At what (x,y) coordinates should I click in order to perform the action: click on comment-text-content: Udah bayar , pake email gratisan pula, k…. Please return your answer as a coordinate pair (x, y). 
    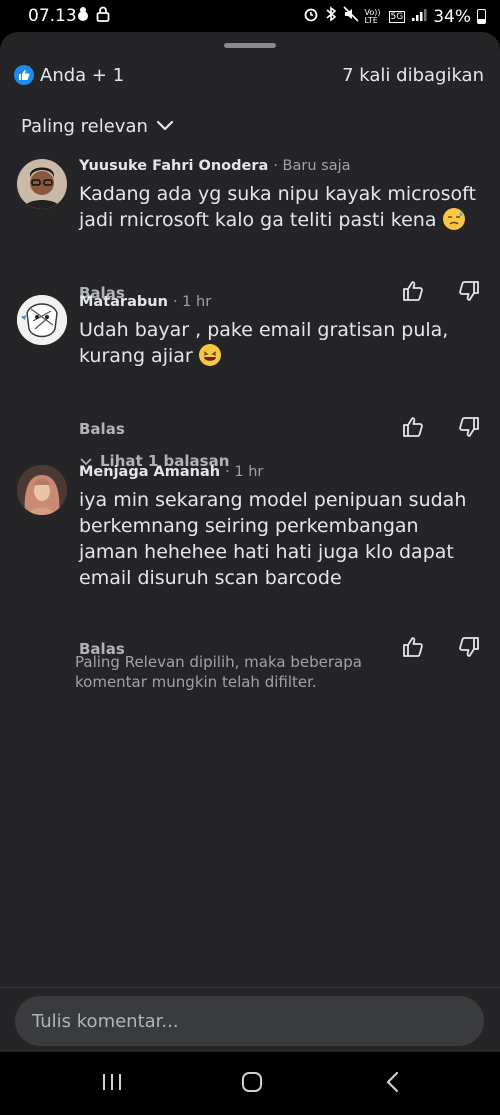
    Looking at the image, I should click on (264, 343).